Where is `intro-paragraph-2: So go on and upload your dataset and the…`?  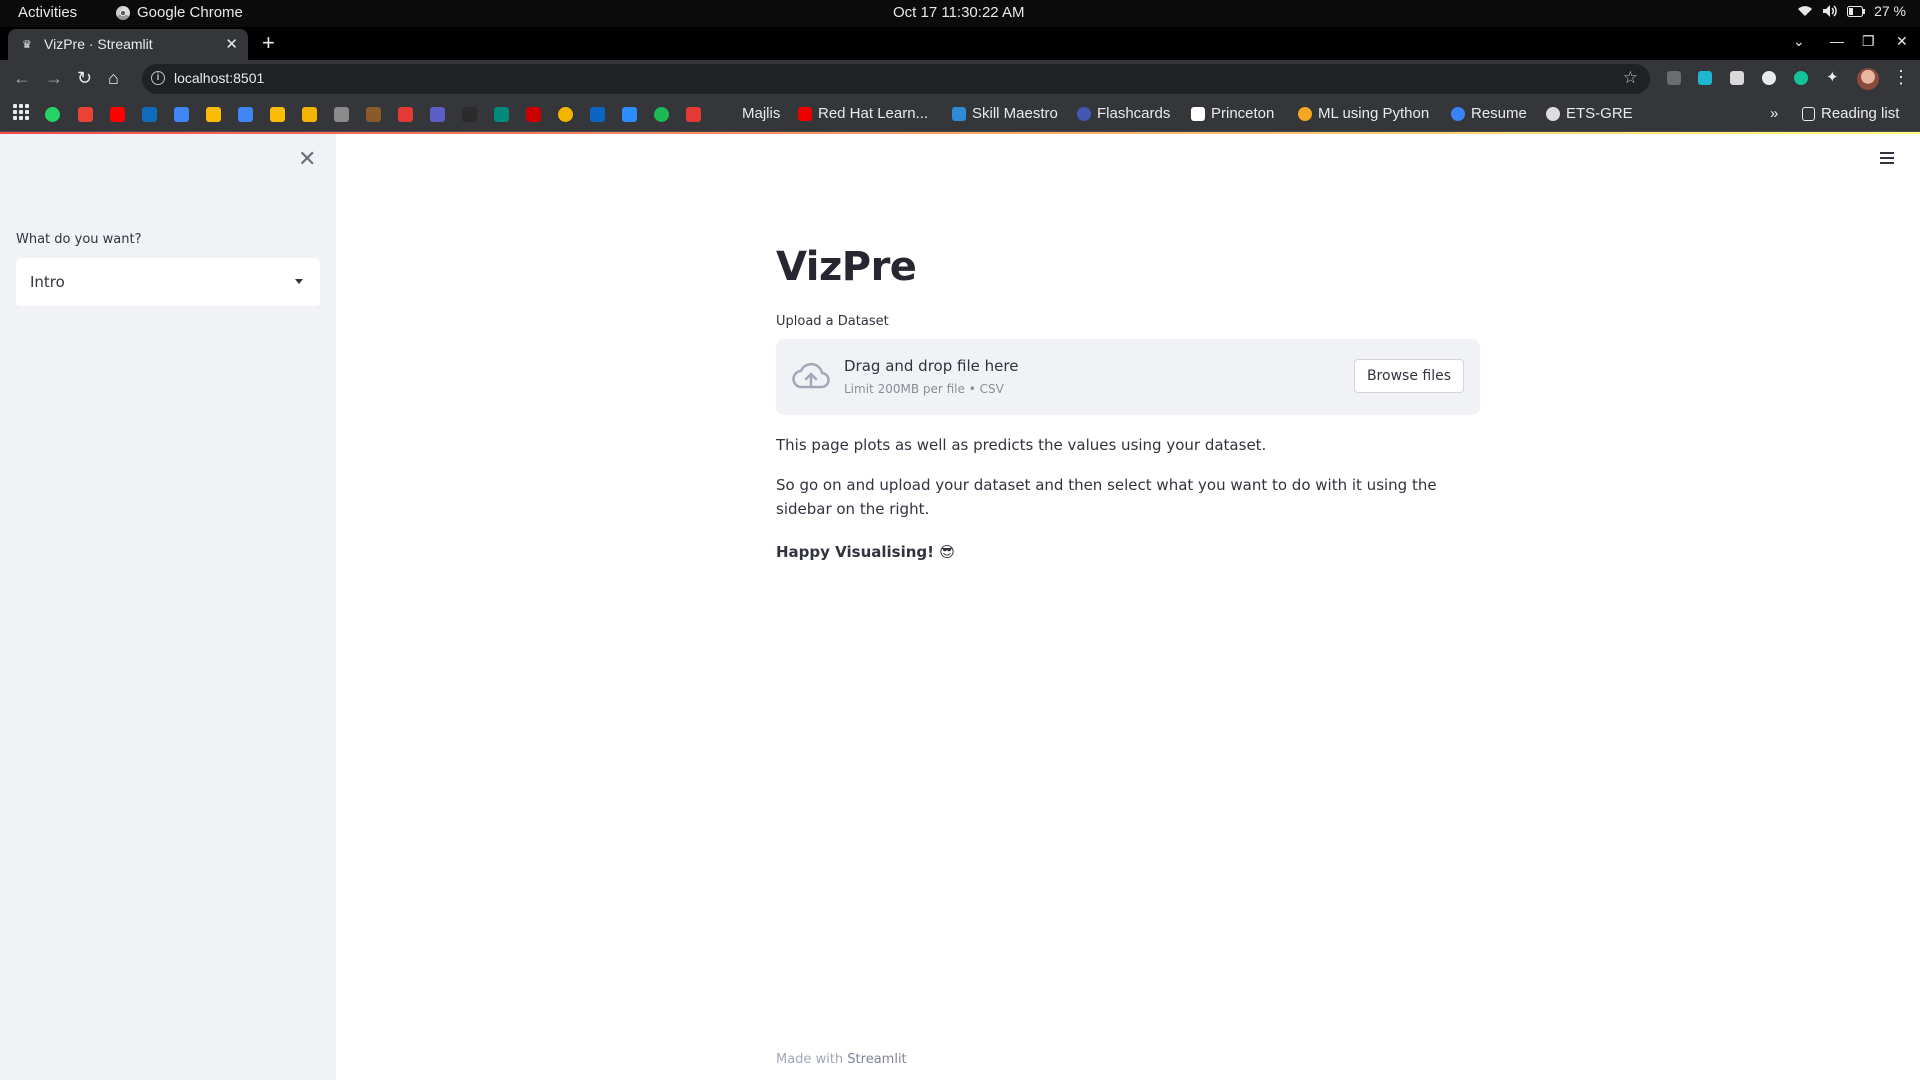
intro-paragraph-2: So go on and upload your dataset and the… is located at coordinates (1106, 497).